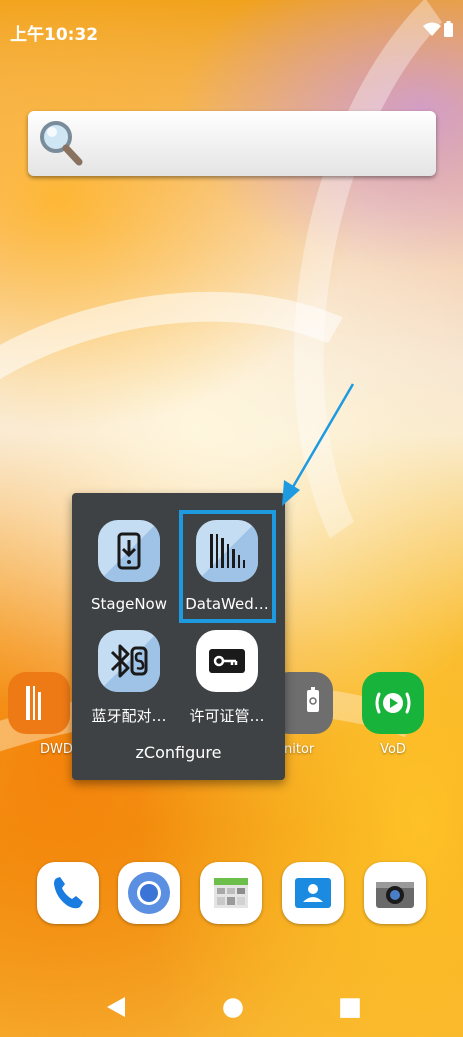 The image size is (463, 1037). What do you see at coordinates (432, 29) in the screenshot?
I see `wifi-icon` at bounding box center [432, 29].